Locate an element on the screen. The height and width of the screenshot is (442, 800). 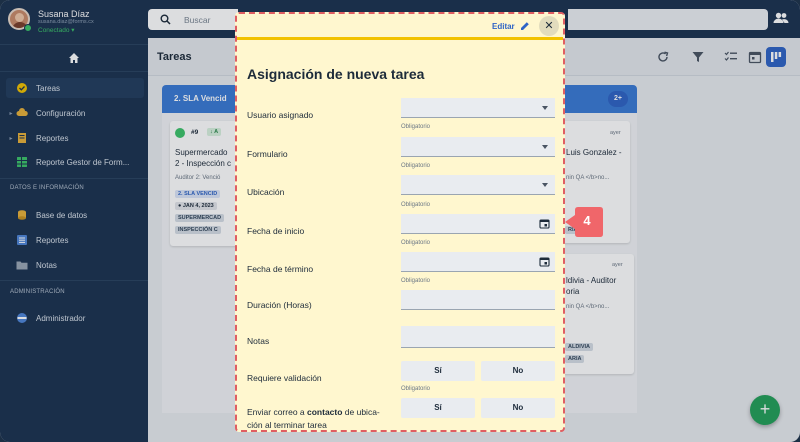
close-button: ✕ is located at coordinates (549, 26).